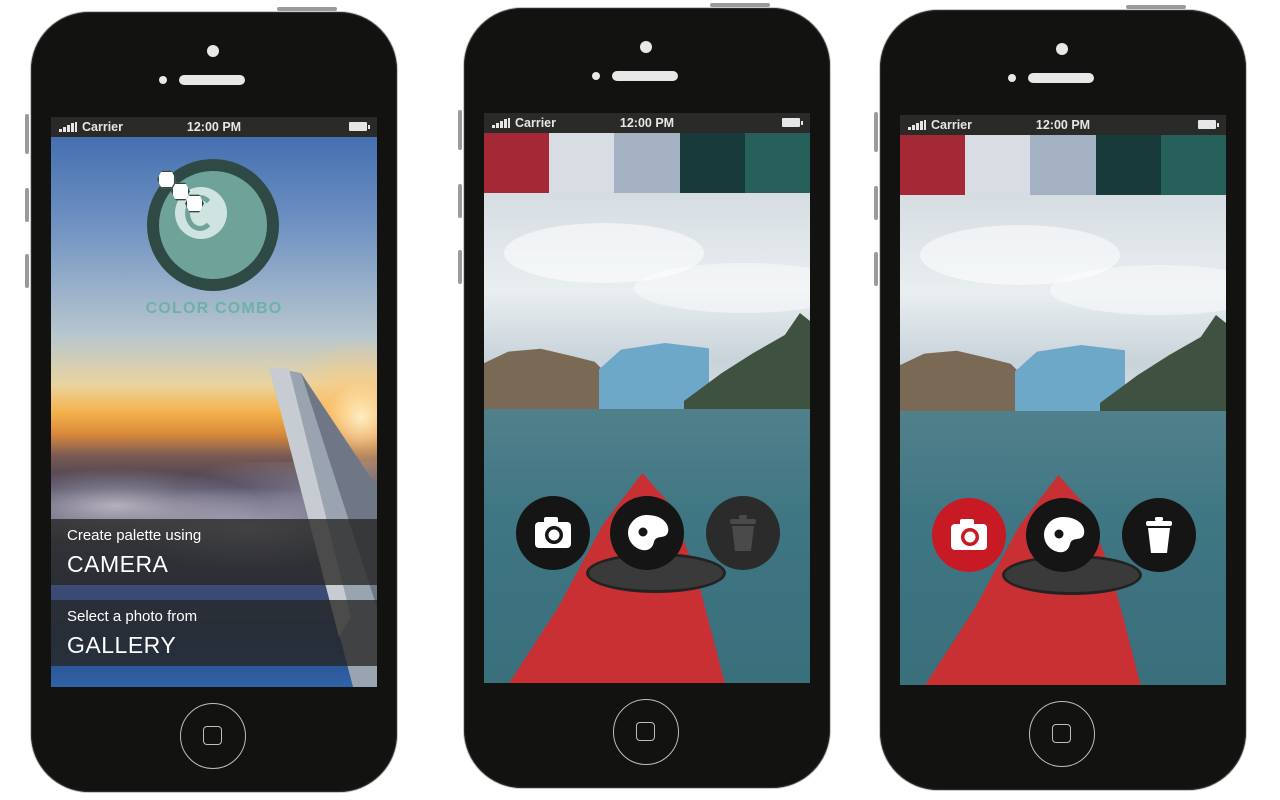 The height and width of the screenshot is (800, 1280). I want to click on app-name: COLOR COMBO, so click(214, 308).